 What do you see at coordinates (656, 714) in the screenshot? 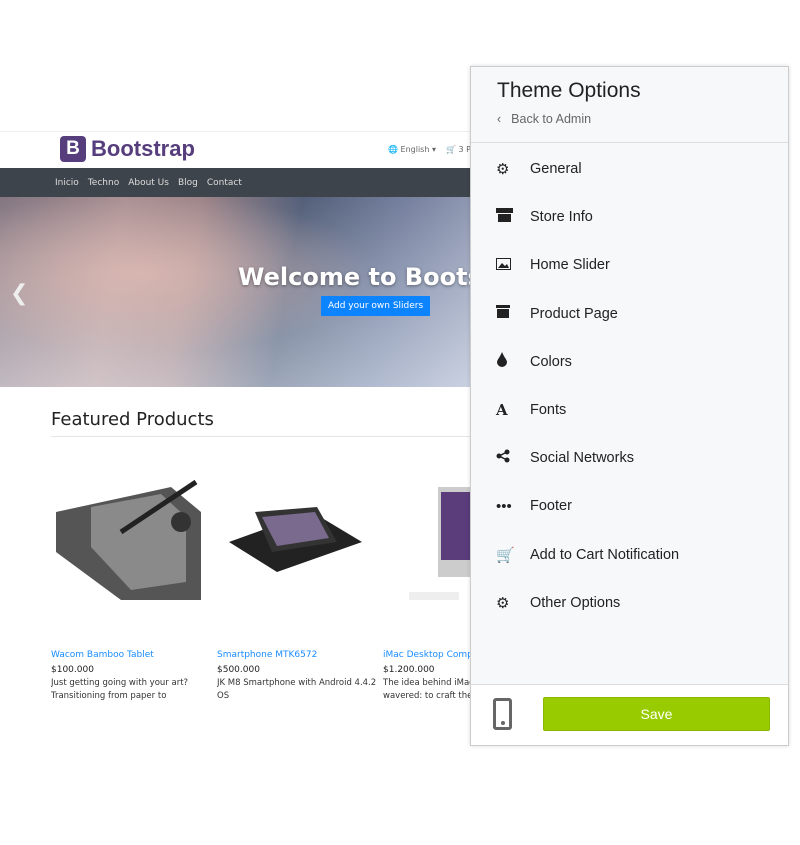
I see `save-button: Save` at bounding box center [656, 714].